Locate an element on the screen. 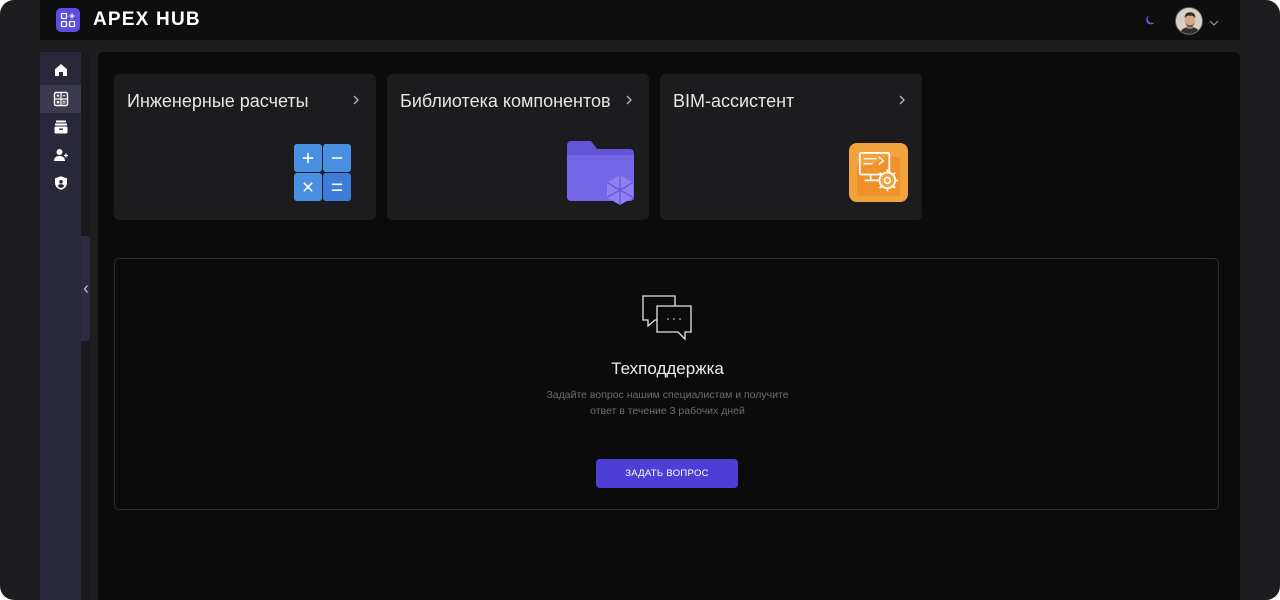 The height and width of the screenshot is (600, 1280). card-title: Библиотека компонентов is located at coordinates (505, 101).